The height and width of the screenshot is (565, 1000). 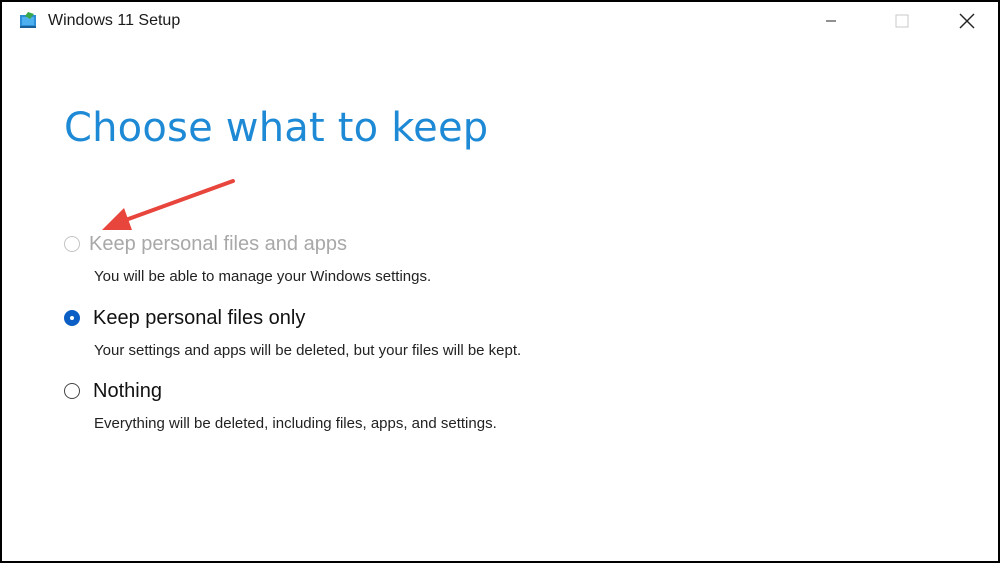 I want to click on close-icon, so click(x=967, y=21).